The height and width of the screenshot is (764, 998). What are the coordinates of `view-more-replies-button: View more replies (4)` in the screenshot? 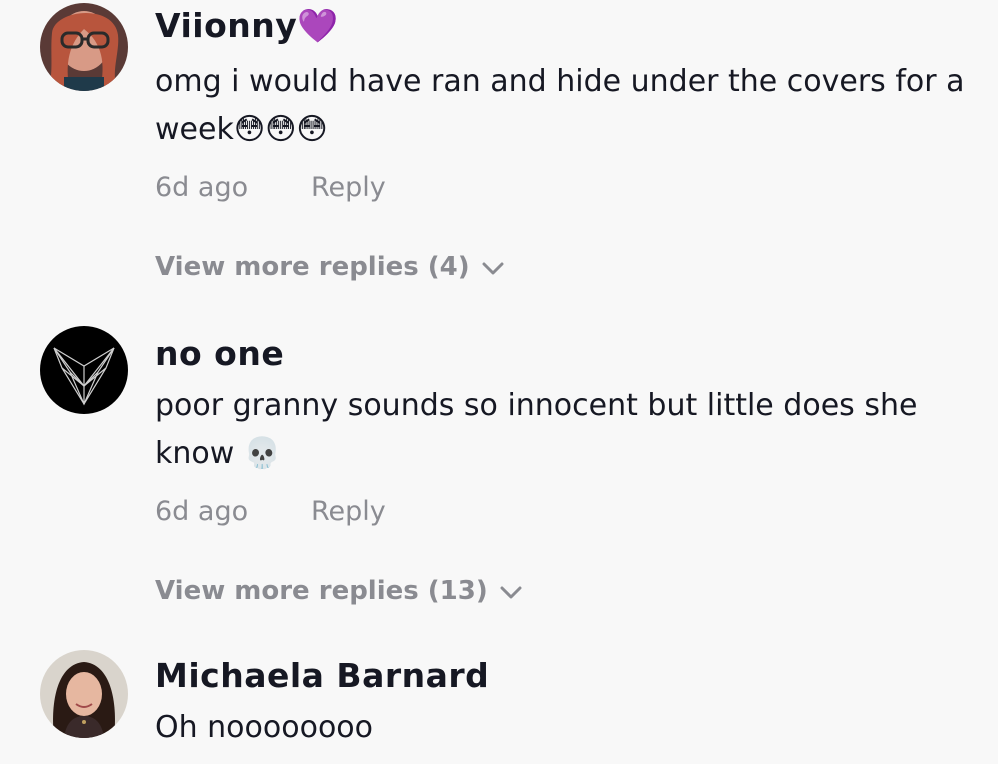 It's located at (329, 267).